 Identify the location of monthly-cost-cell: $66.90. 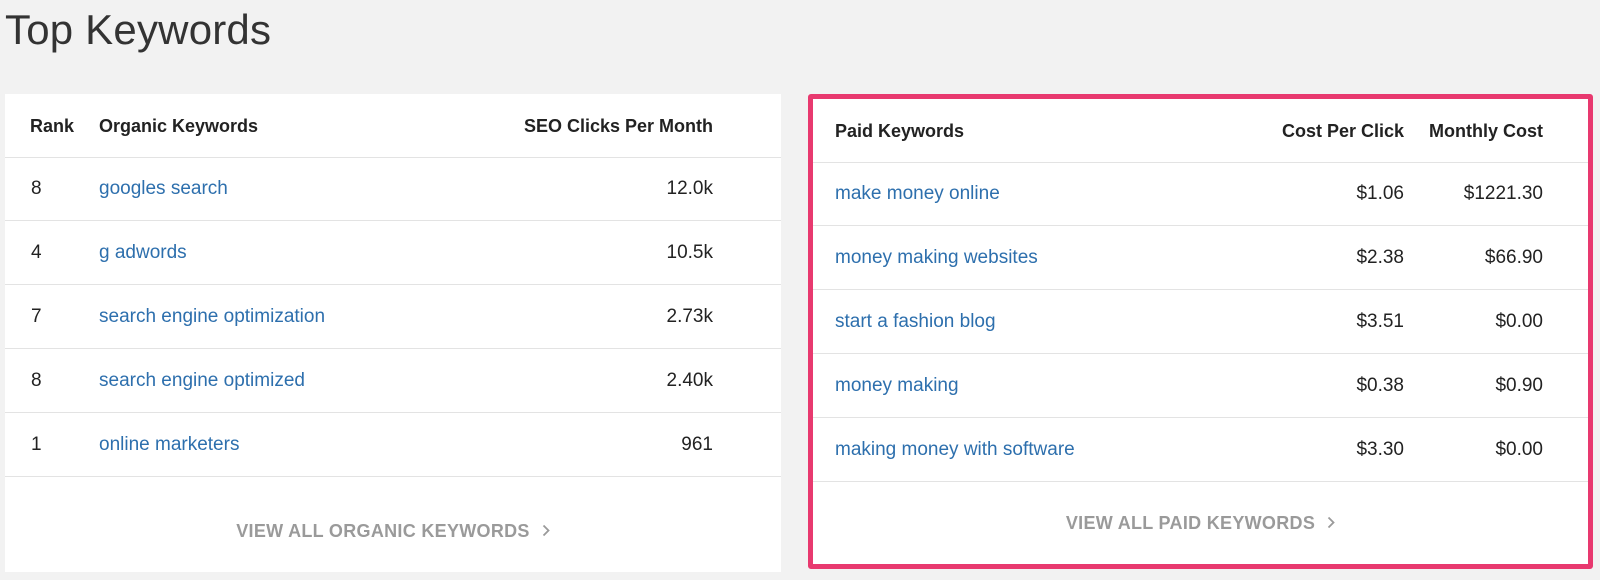
(1513, 257).